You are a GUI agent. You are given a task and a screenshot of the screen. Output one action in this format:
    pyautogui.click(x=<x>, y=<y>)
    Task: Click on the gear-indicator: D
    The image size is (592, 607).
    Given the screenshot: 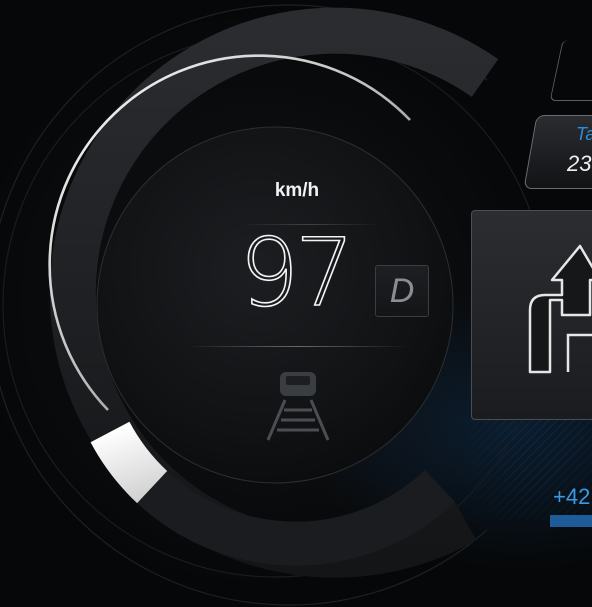 What is the action you would take?
    pyautogui.click(x=402, y=291)
    